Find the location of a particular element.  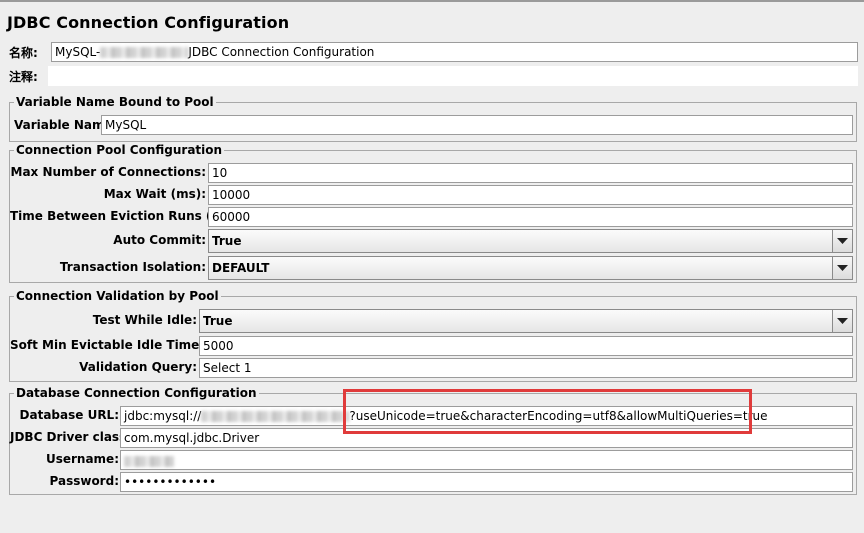

password-input: ••••••••••••• is located at coordinates (486, 482).